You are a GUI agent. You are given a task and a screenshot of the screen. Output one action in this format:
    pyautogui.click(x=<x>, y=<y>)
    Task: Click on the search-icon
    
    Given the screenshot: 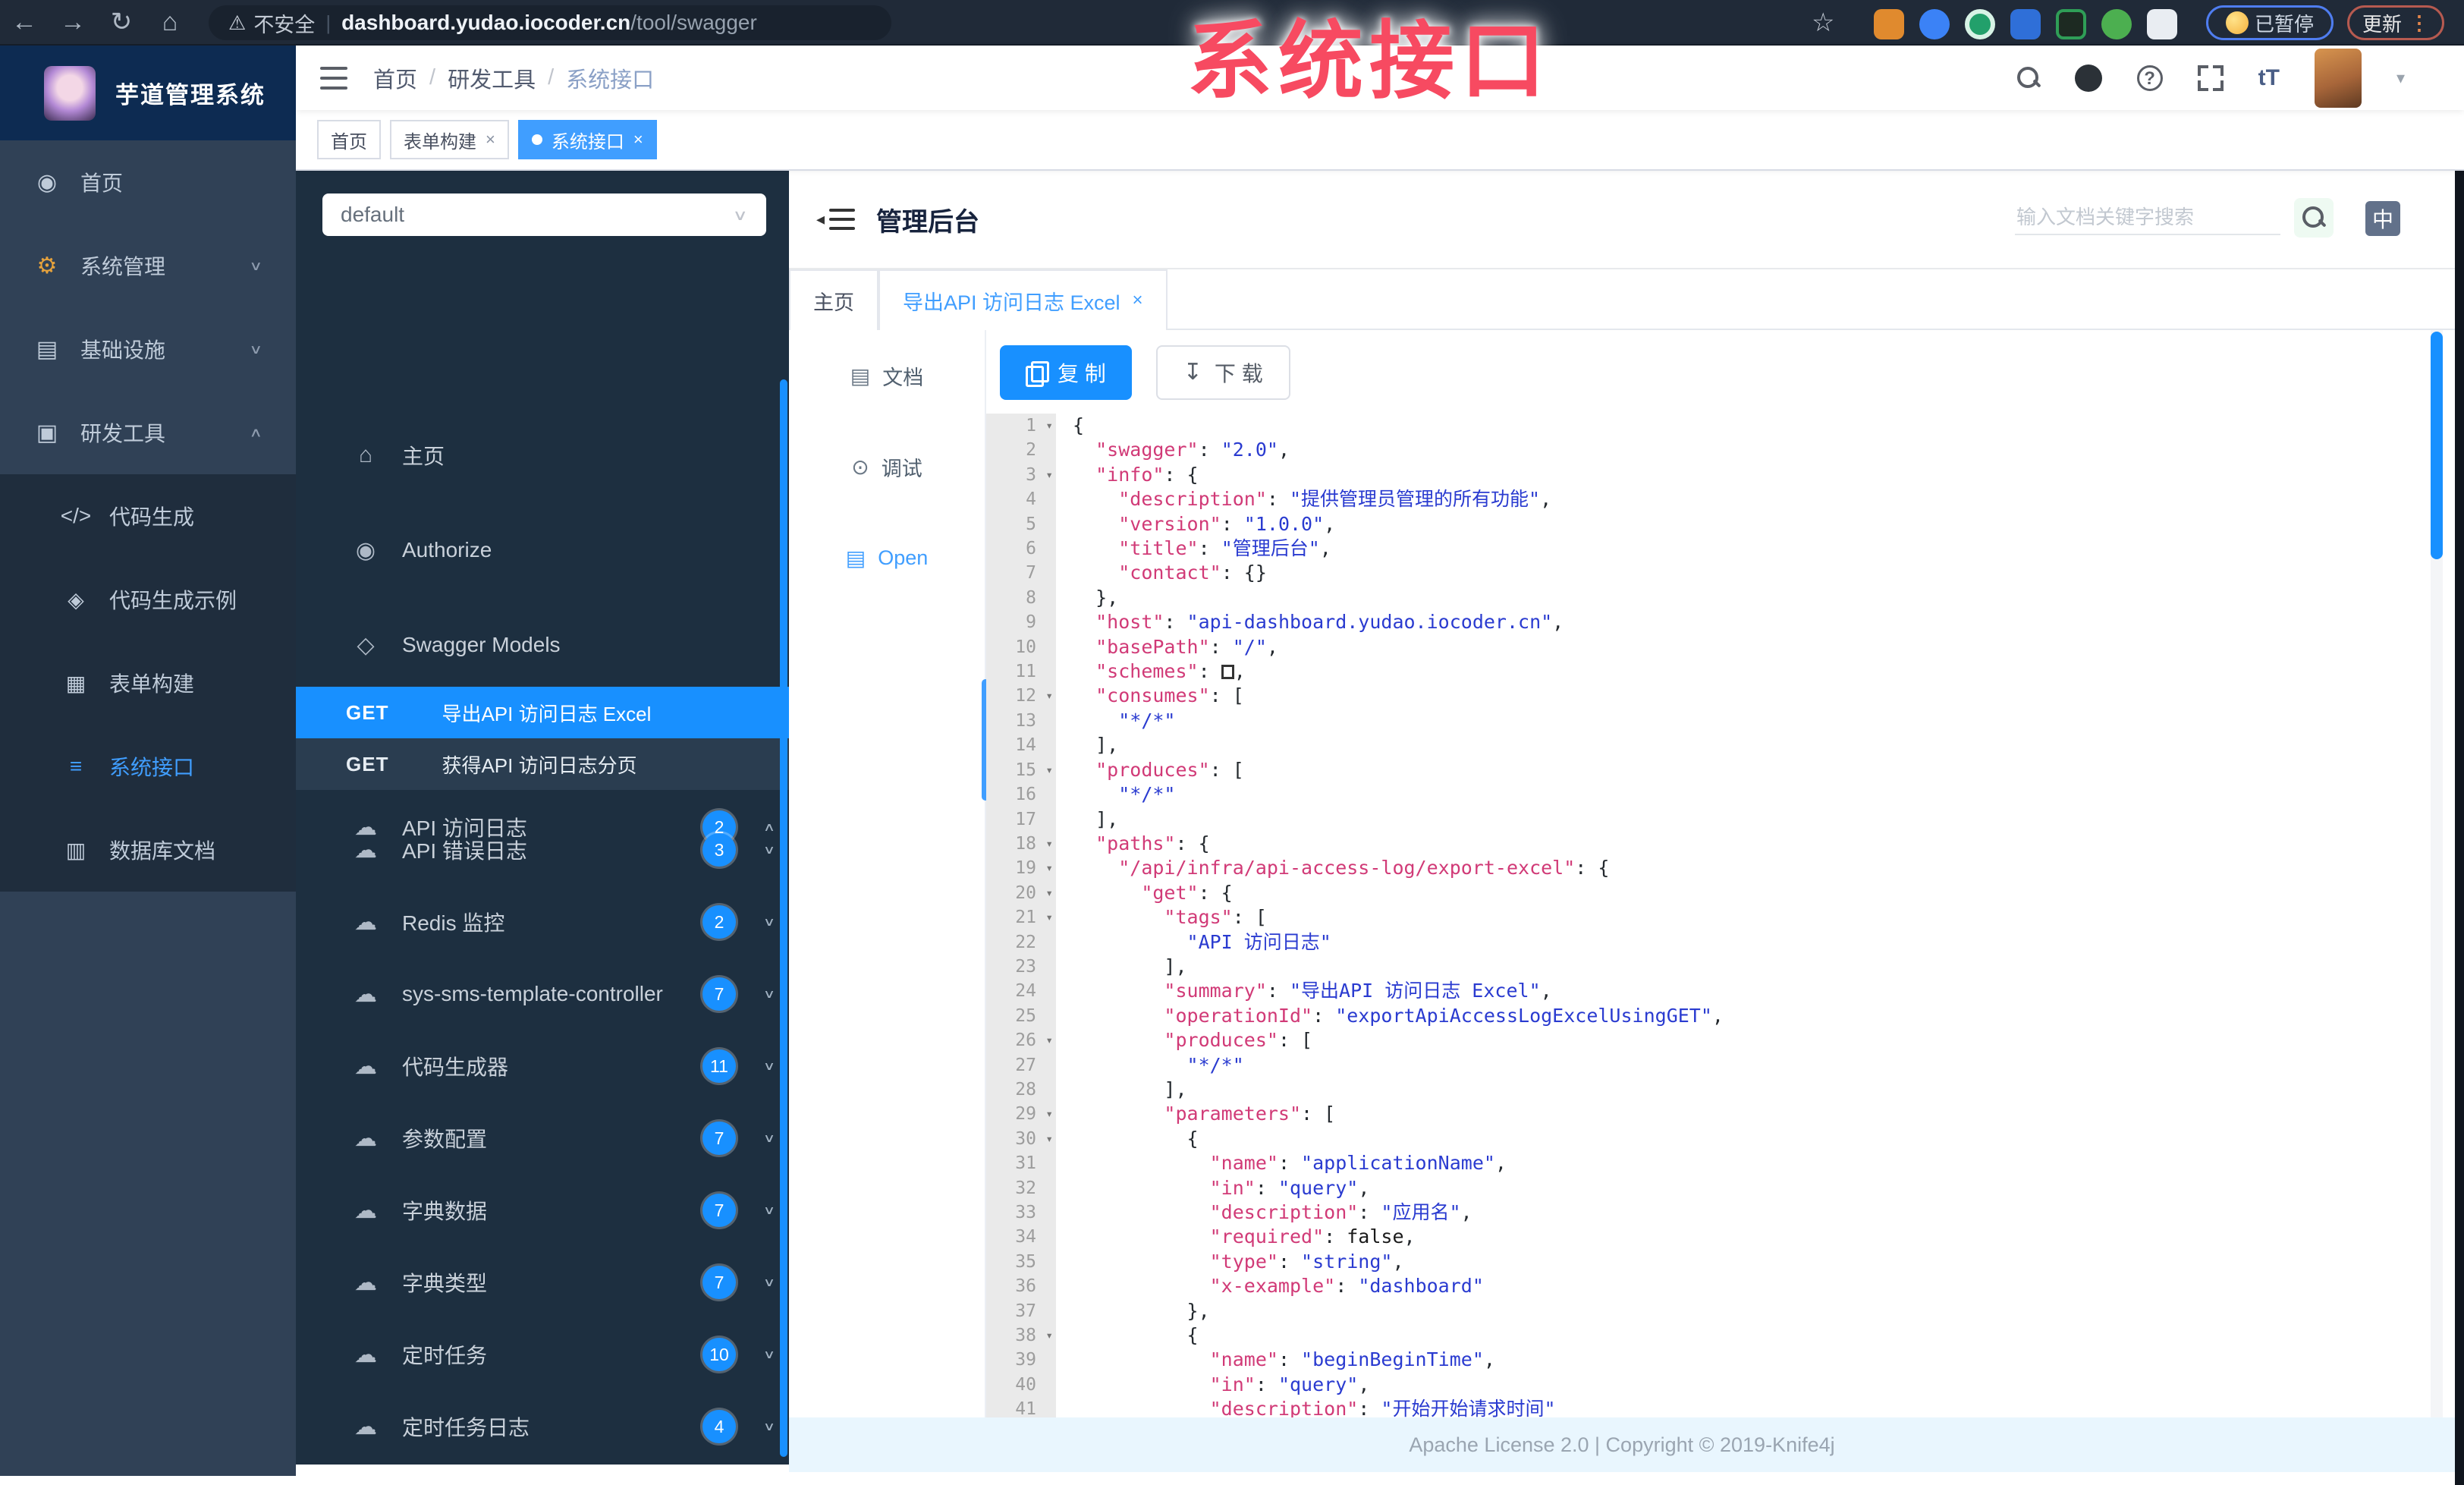 What is the action you would take?
    pyautogui.click(x=2028, y=78)
    